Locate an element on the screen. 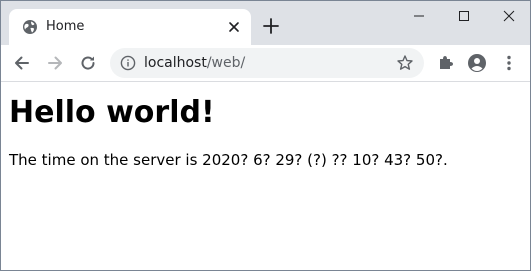 Image resolution: width=531 pixels, height=271 pixels. url-path: /web/ is located at coordinates (226, 63).